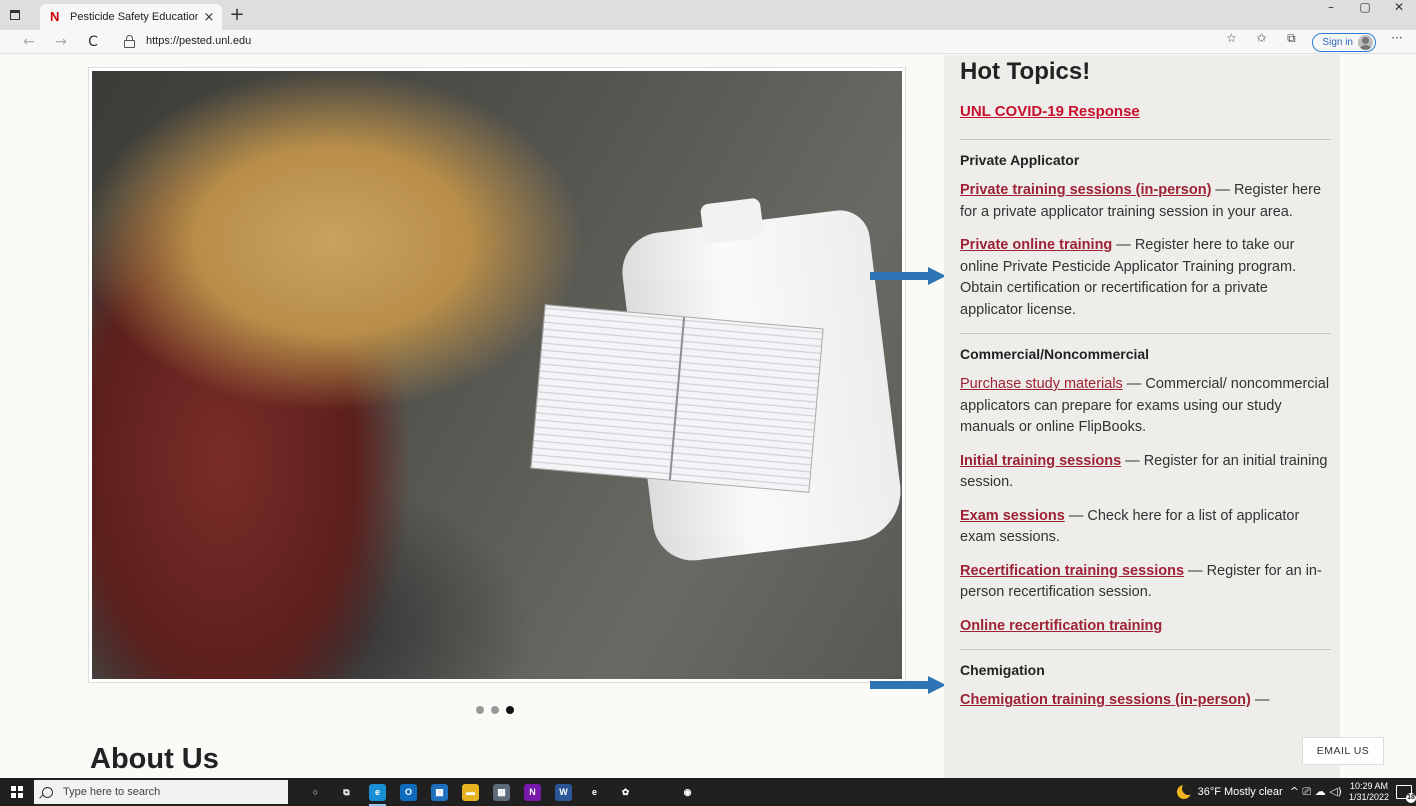  I want to click on word-icon: W, so click(563, 792).